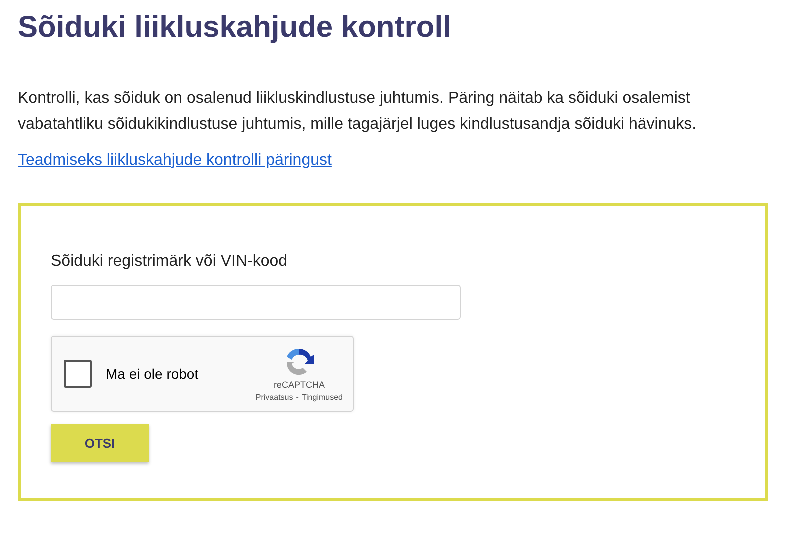 Image resolution: width=785 pixels, height=553 pixels. What do you see at coordinates (235, 28) in the screenshot?
I see `page-title: Sõiduki liikluskahjude kontroll` at bounding box center [235, 28].